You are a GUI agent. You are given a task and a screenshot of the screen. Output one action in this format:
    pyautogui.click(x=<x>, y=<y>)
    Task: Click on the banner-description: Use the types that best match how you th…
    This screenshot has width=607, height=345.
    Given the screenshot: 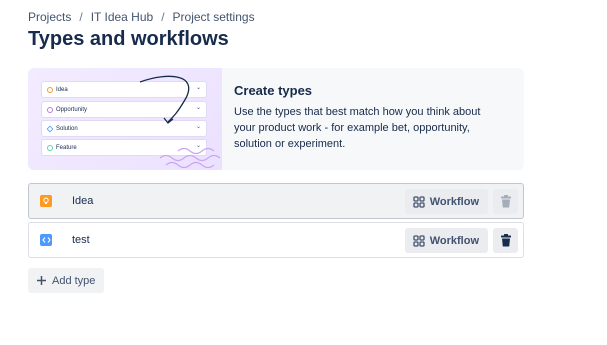 What is the action you would take?
    pyautogui.click(x=357, y=128)
    